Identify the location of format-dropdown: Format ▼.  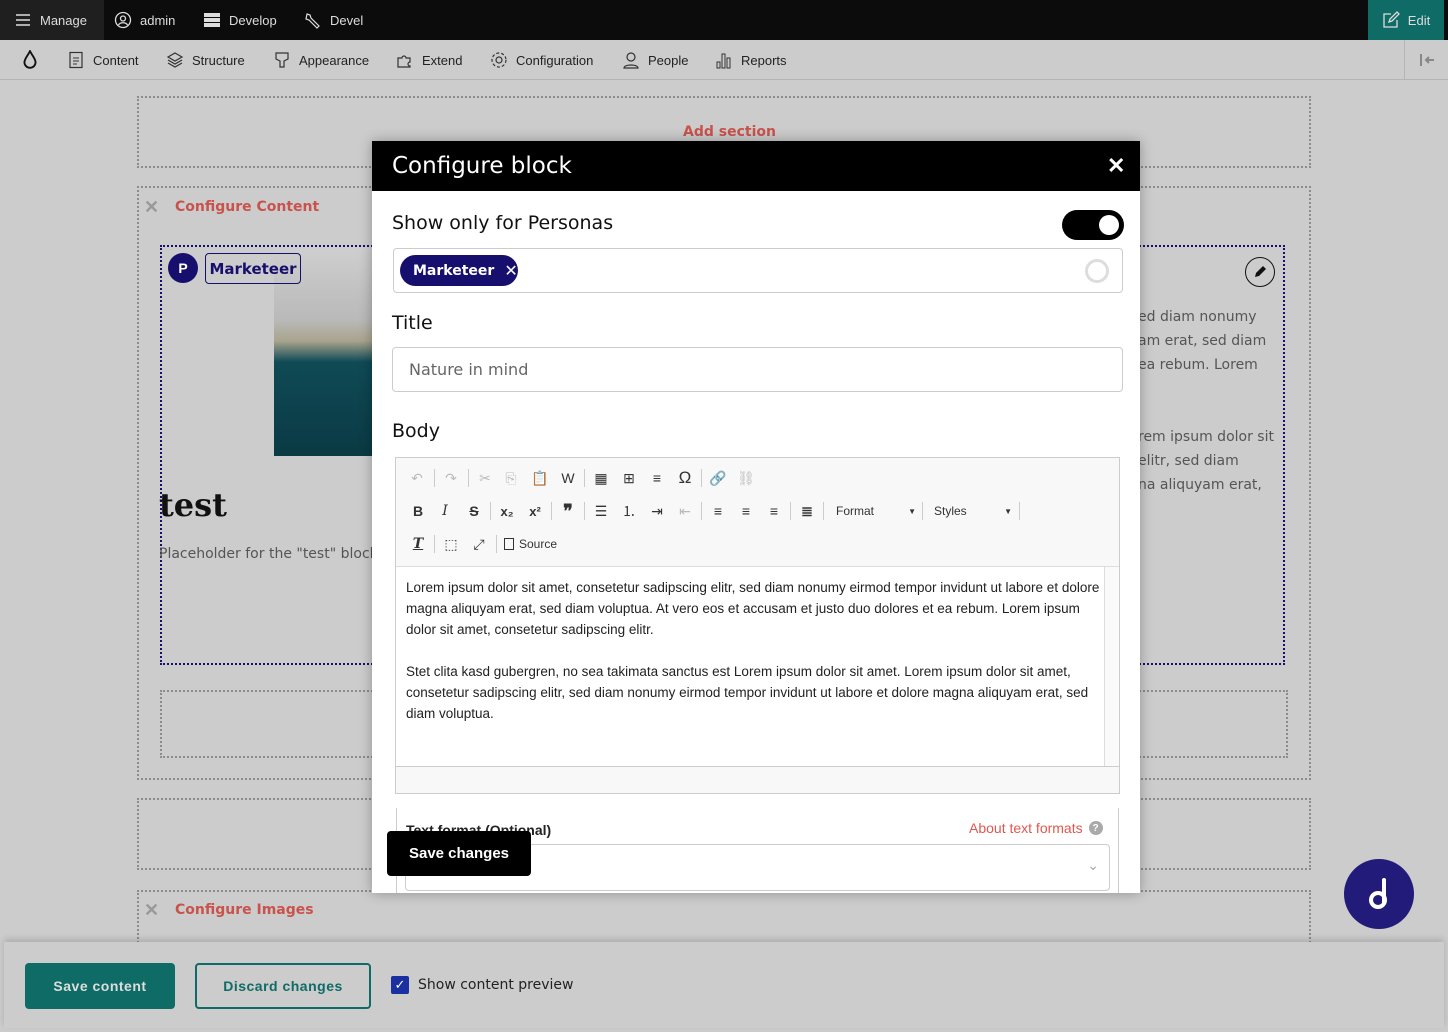
(876, 511).